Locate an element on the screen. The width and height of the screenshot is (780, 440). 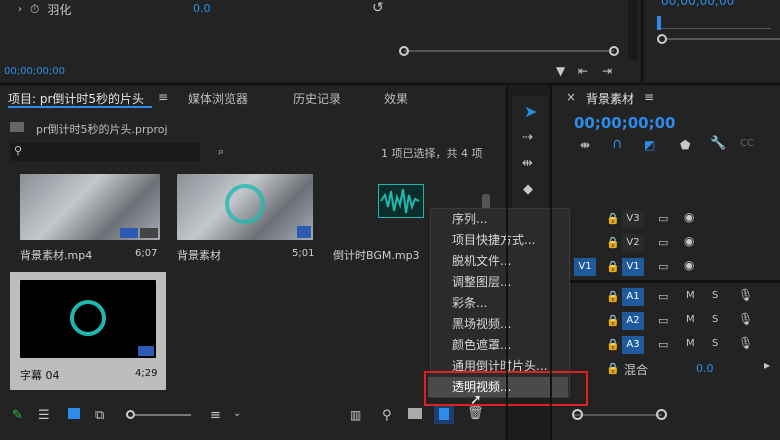
thumbnail-bg-sequence is located at coordinates (245, 207).